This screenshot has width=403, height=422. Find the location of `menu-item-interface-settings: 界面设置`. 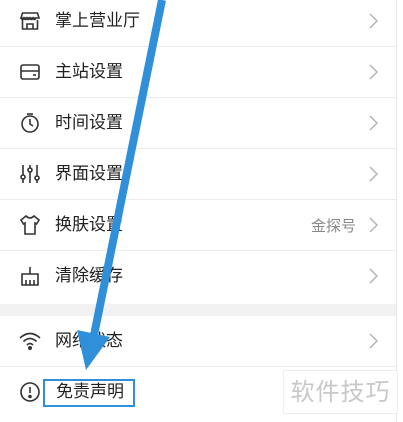

menu-item-interface-settings: 界面设置 is located at coordinates (198, 174).